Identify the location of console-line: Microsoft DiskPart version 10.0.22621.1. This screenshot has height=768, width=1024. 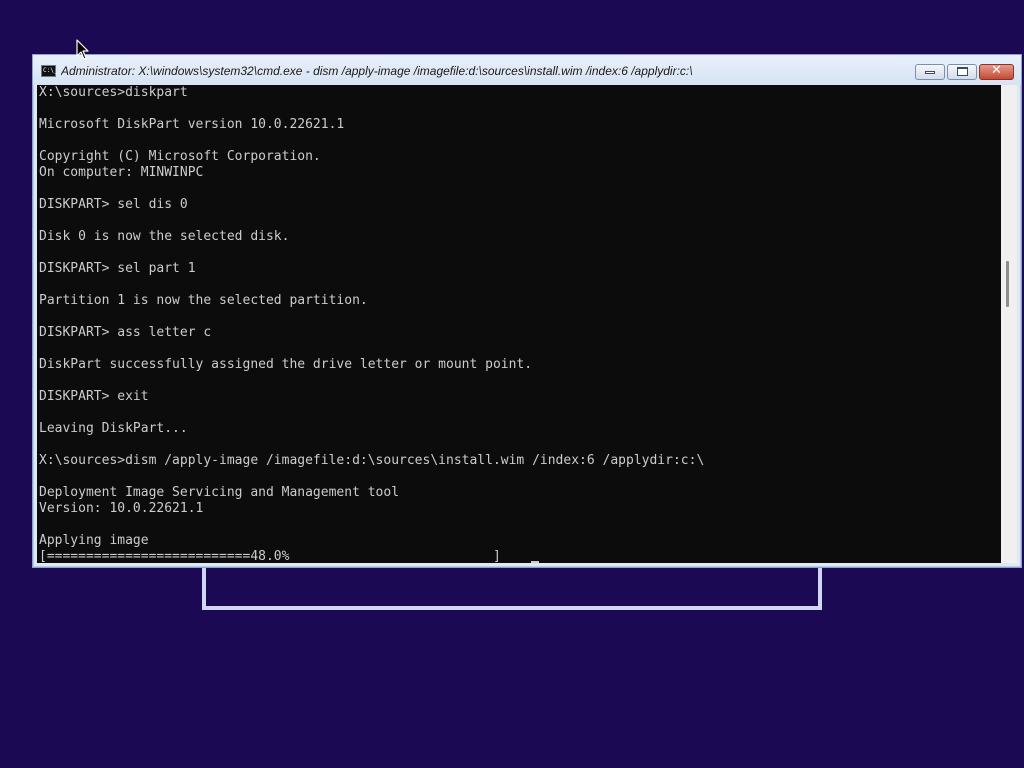
(192, 124).